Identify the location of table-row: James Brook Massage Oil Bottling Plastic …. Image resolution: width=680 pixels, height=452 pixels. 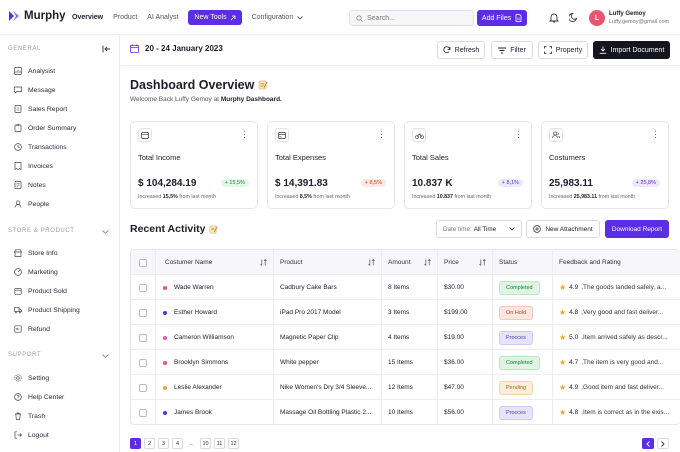
(405, 412).